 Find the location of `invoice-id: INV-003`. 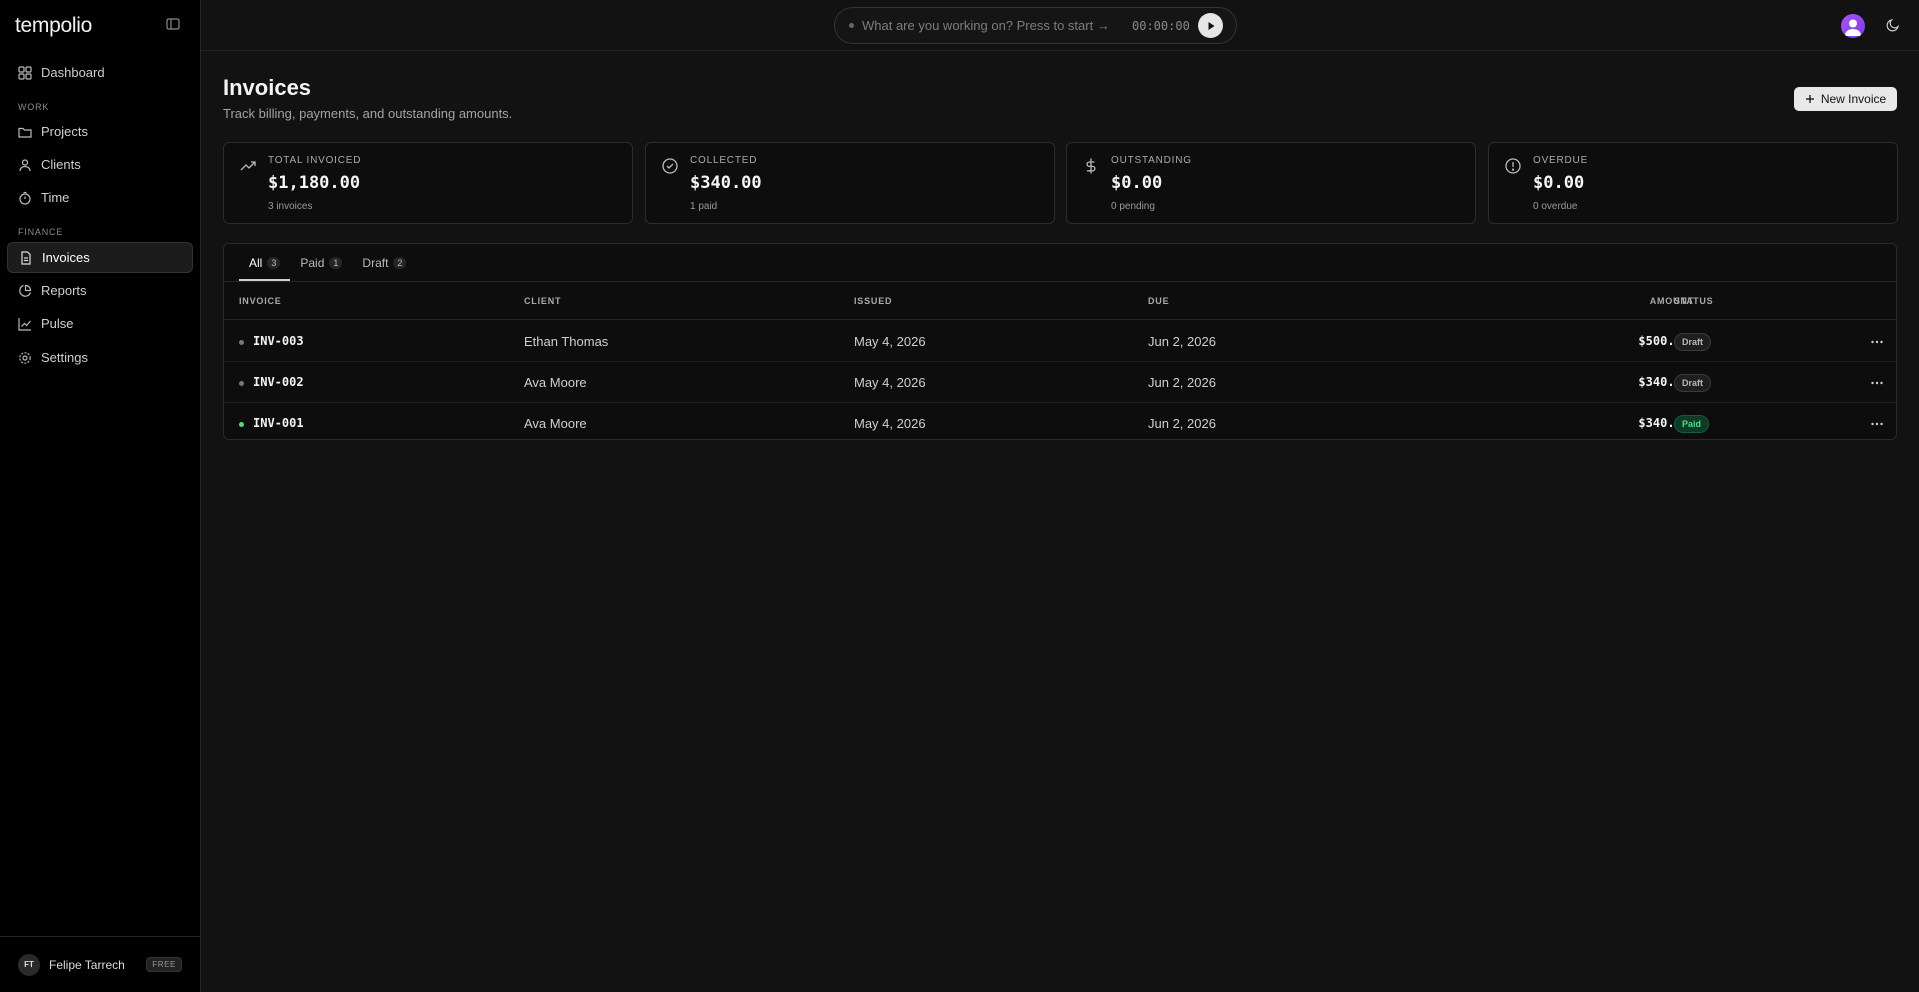

invoice-id: INV-003 is located at coordinates (278, 341).